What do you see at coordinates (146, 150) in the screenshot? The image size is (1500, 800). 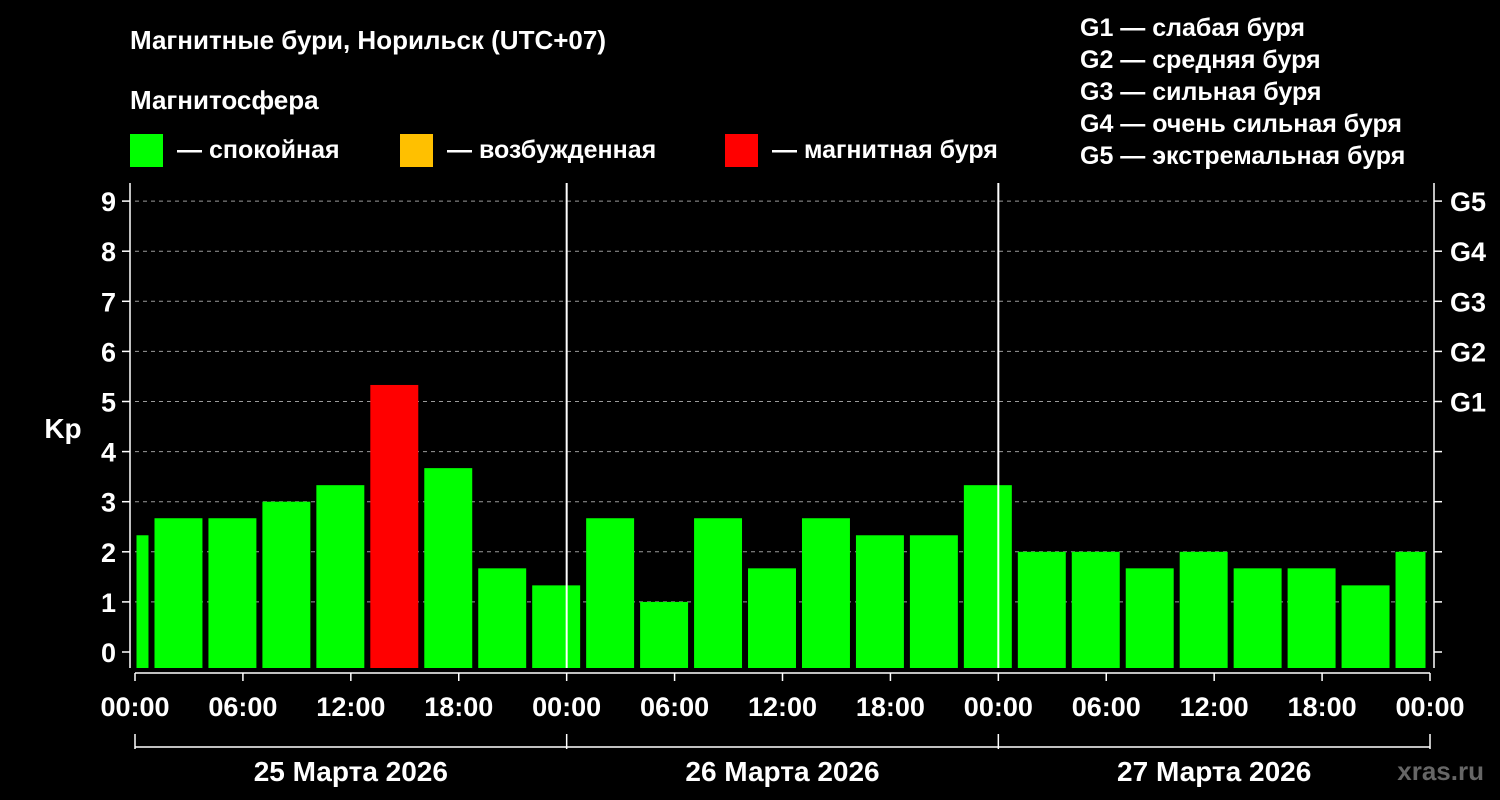 I see `legend-swatch-quiet` at bounding box center [146, 150].